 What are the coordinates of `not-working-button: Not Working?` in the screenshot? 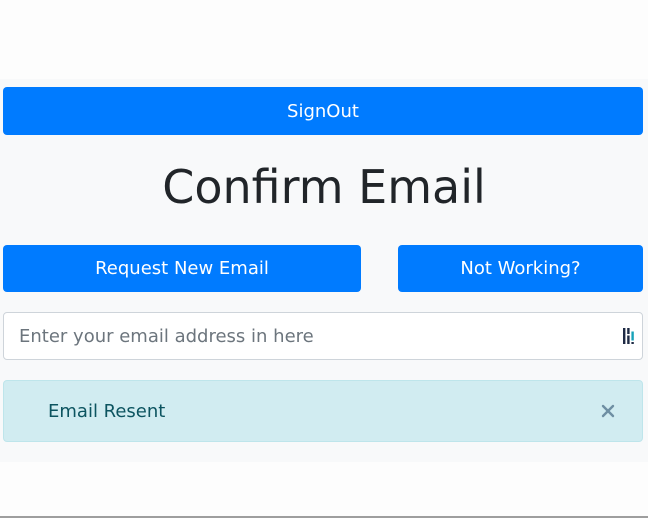 It's located at (520, 268).